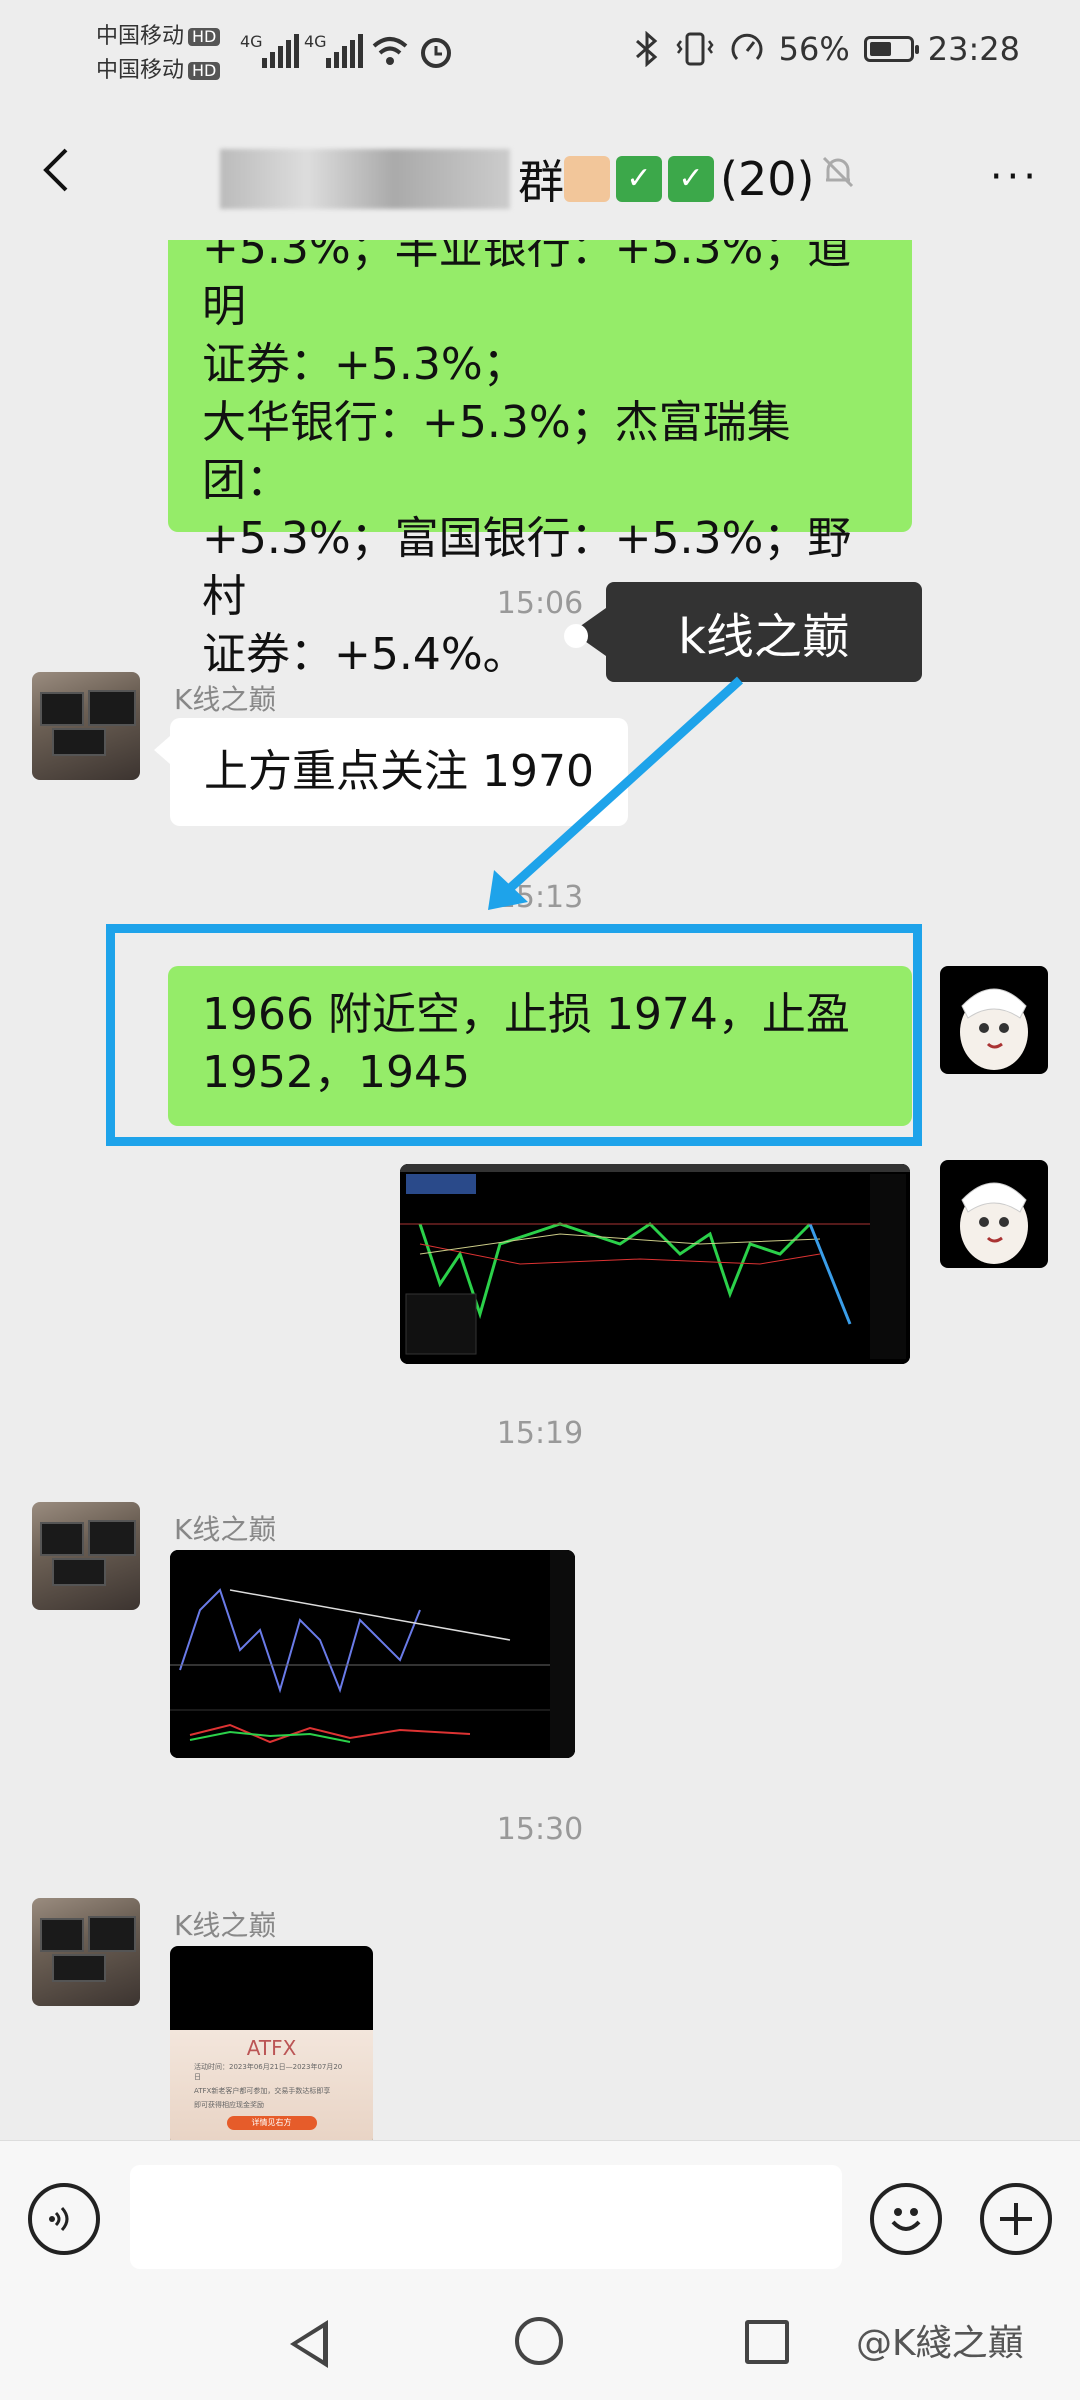 The height and width of the screenshot is (2400, 1080). I want to click on chat-title: 群 ✓ ✓ (20), so click(517, 179).